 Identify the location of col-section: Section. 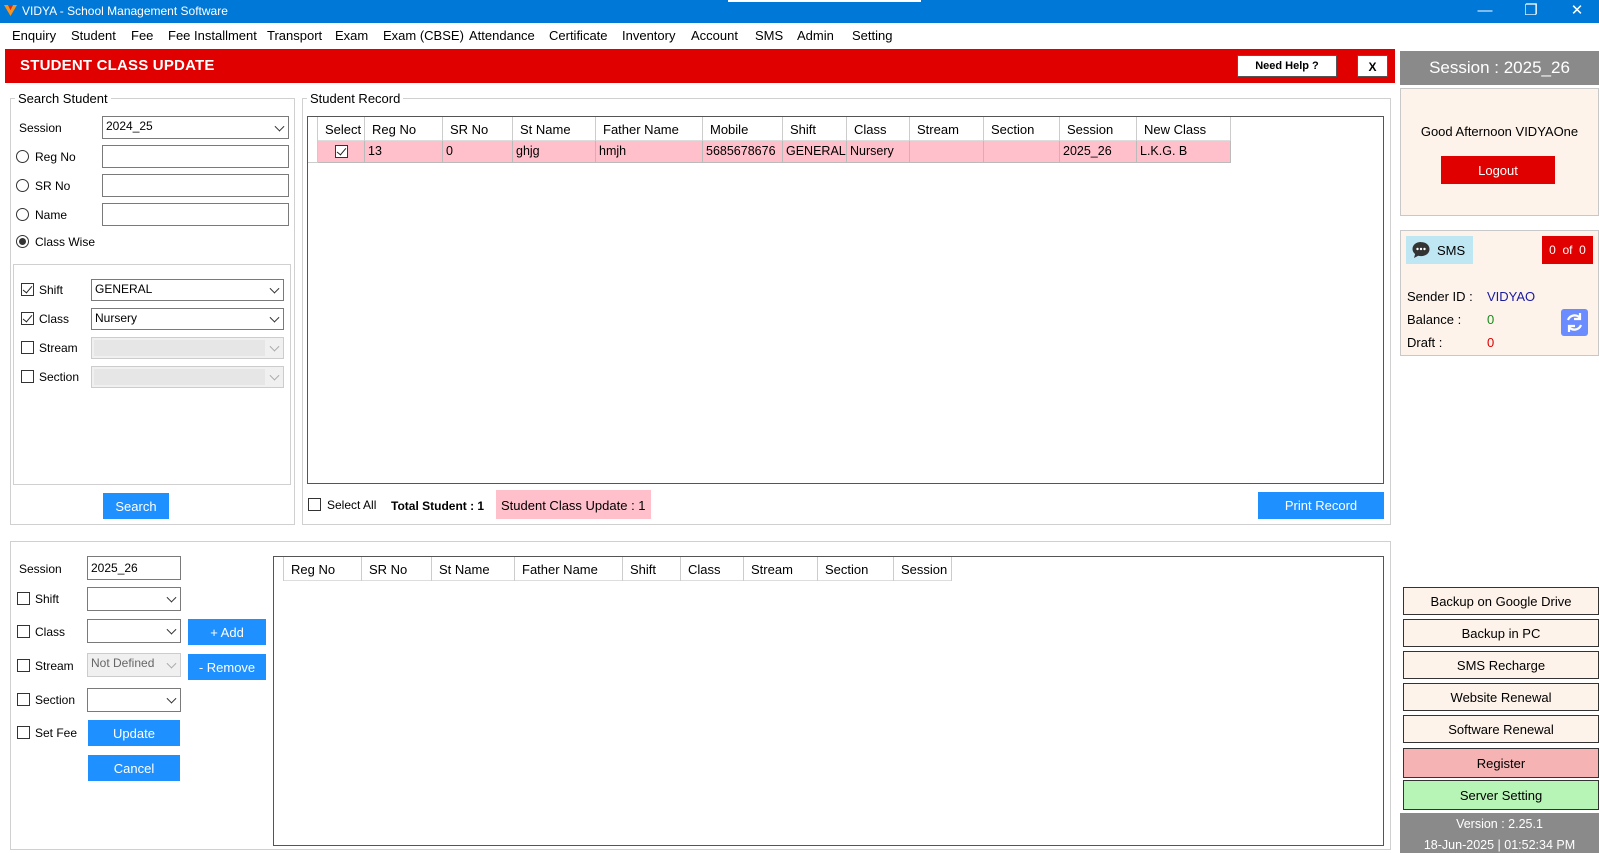
(1022, 129).